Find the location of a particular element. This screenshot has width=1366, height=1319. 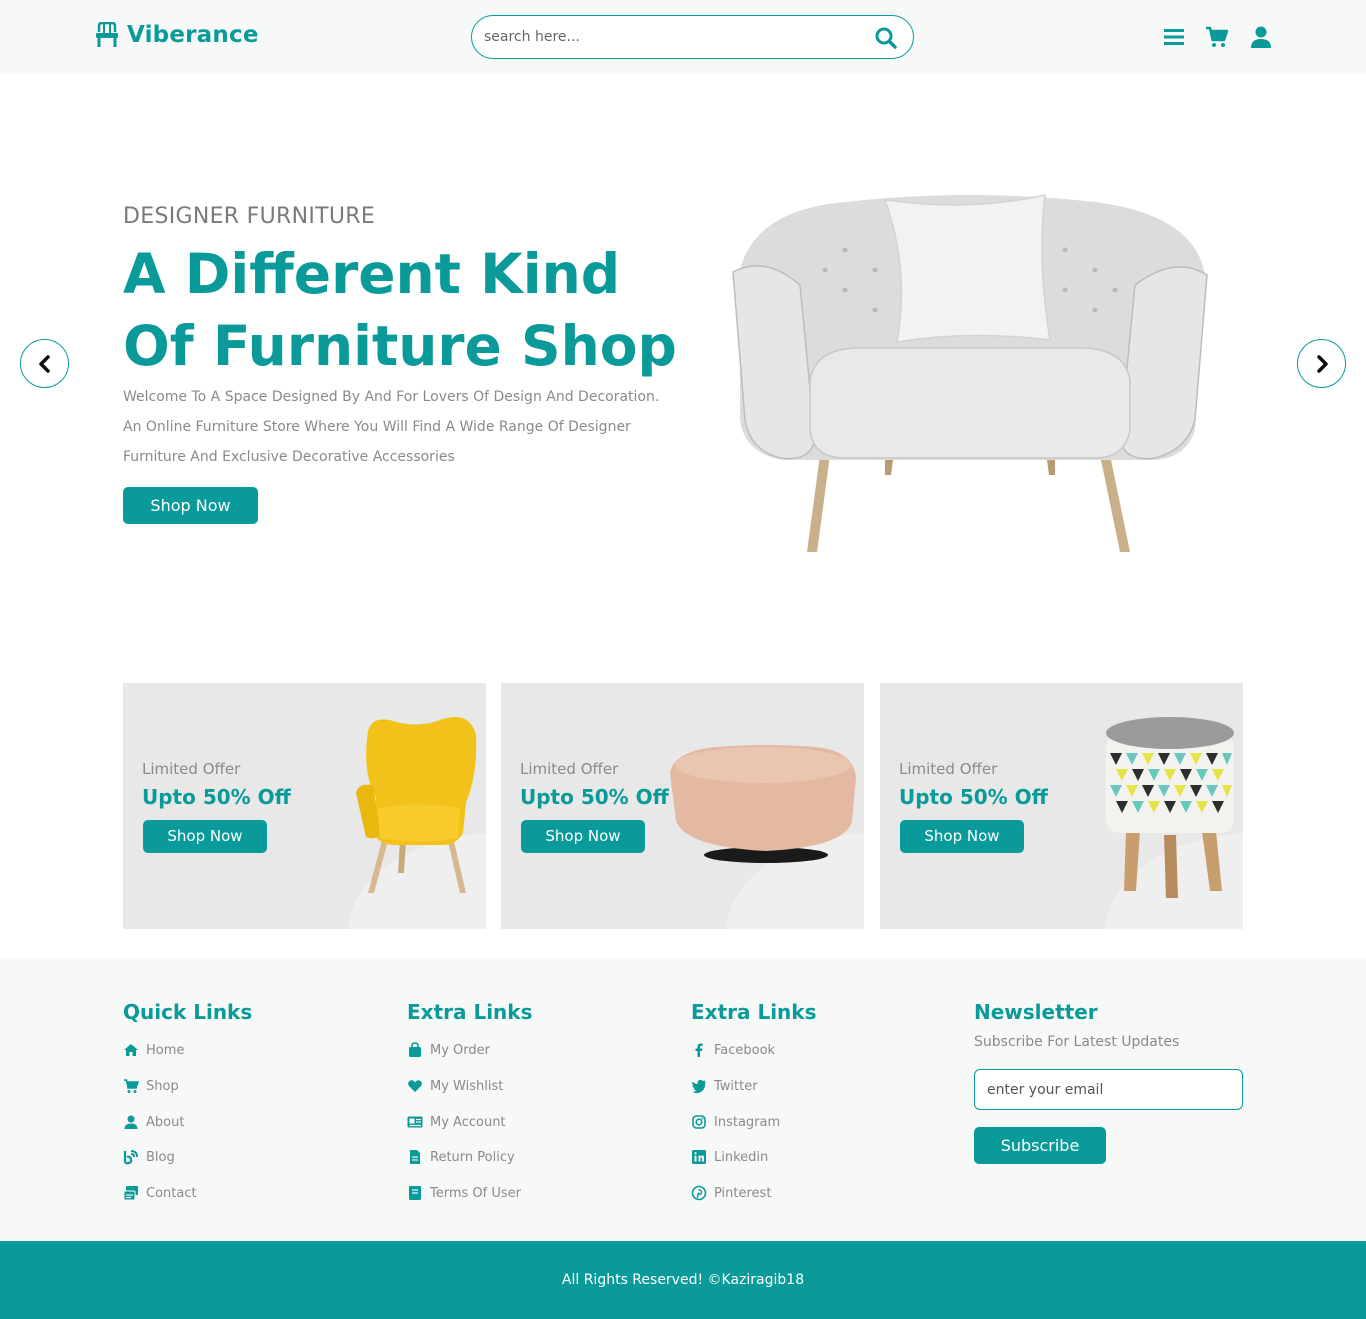

footer-link-label: My Order is located at coordinates (460, 1050).